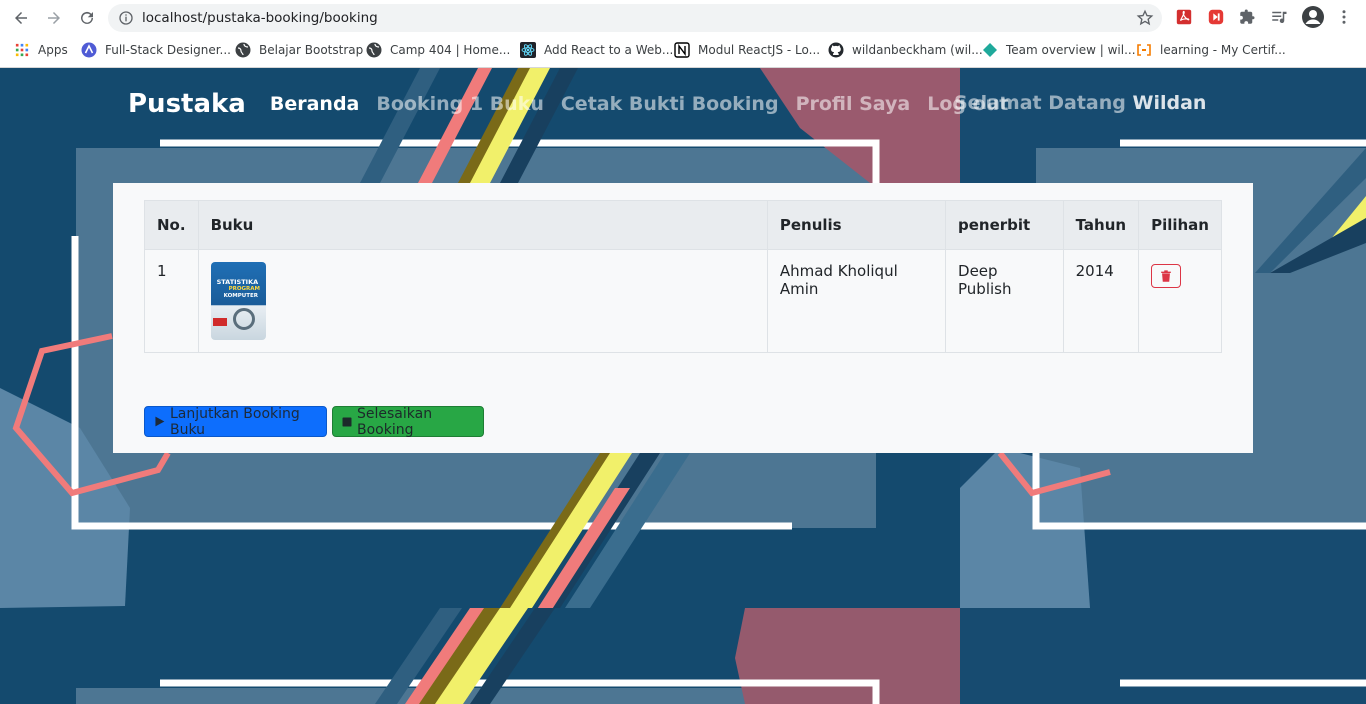  I want to click on notion-icon, so click(682, 50).